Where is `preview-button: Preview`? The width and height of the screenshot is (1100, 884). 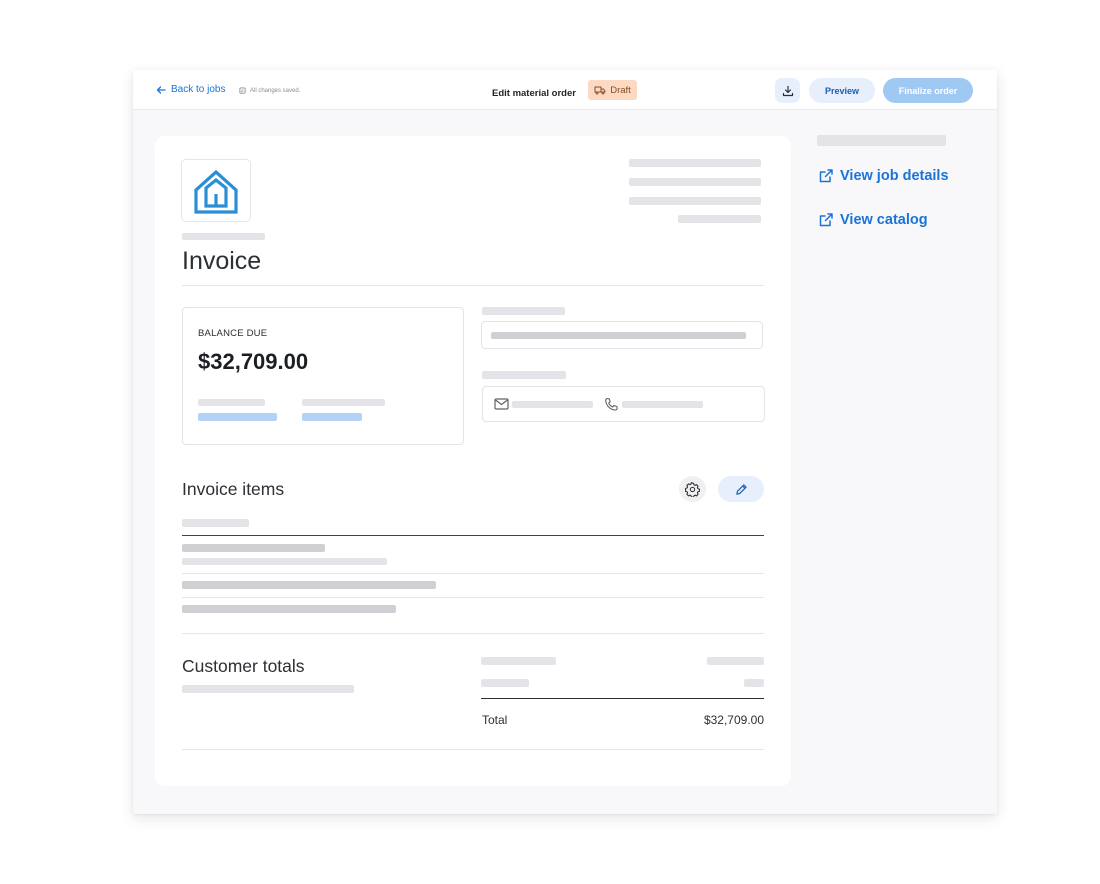
preview-button: Preview is located at coordinates (842, 90).